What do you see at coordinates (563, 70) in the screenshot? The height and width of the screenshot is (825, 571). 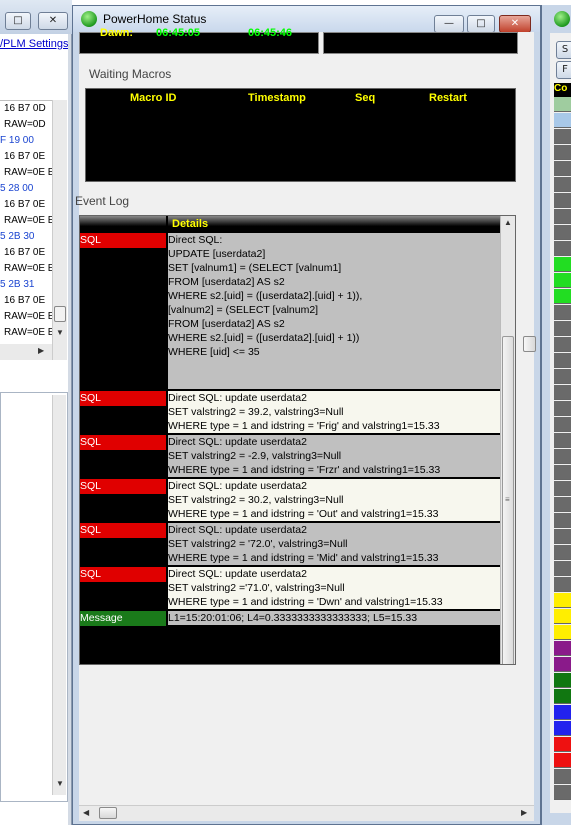 I see `right-button-2: F` at bounding box center [563, 70].